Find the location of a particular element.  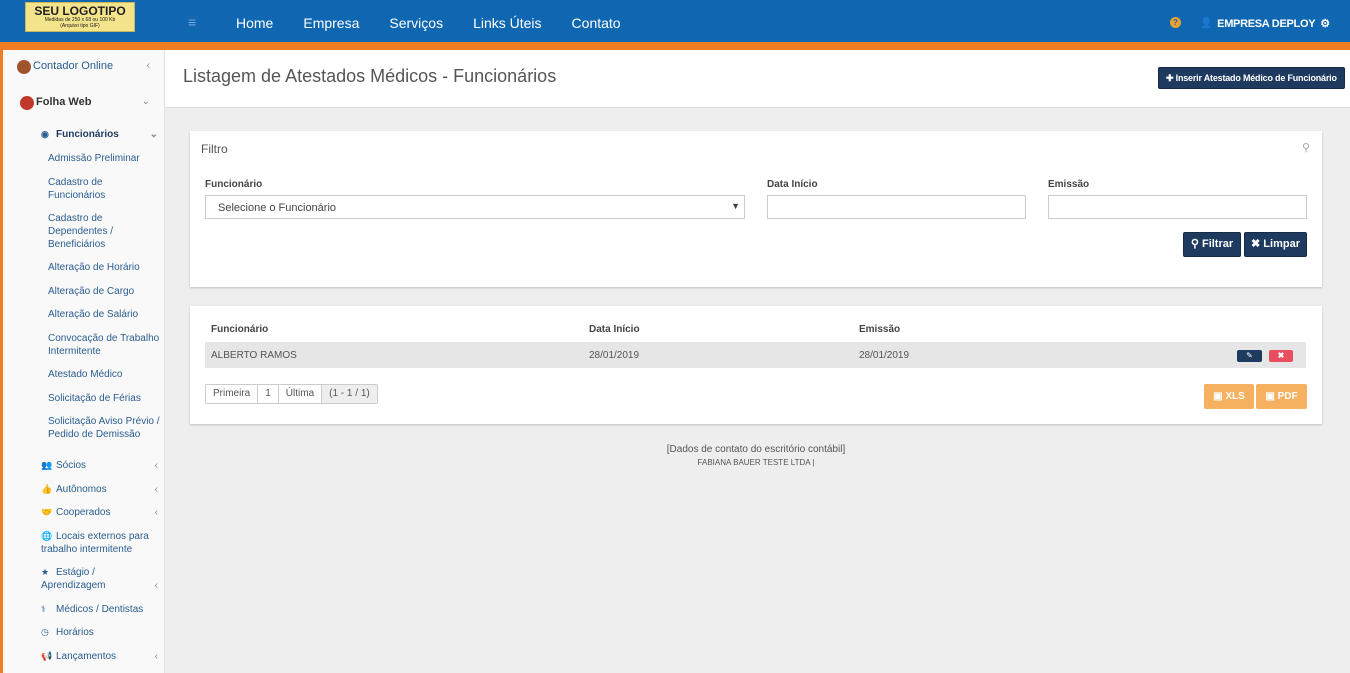

user-plus-icon: 👥 is located at coordinates (47, 465).